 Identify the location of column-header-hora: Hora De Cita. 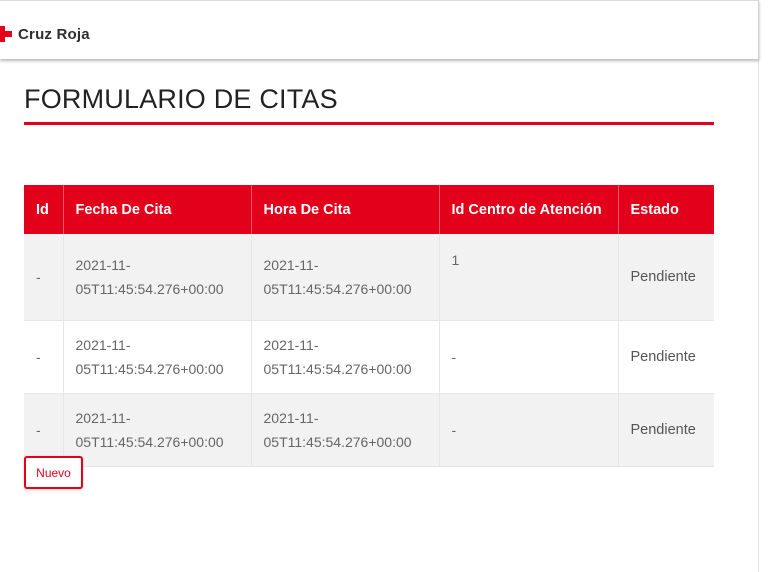
(345, 209).